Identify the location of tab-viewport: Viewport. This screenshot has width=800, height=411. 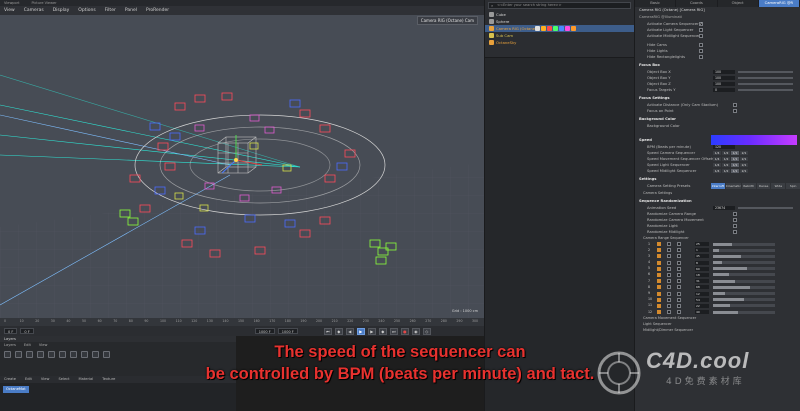
(11, 3).